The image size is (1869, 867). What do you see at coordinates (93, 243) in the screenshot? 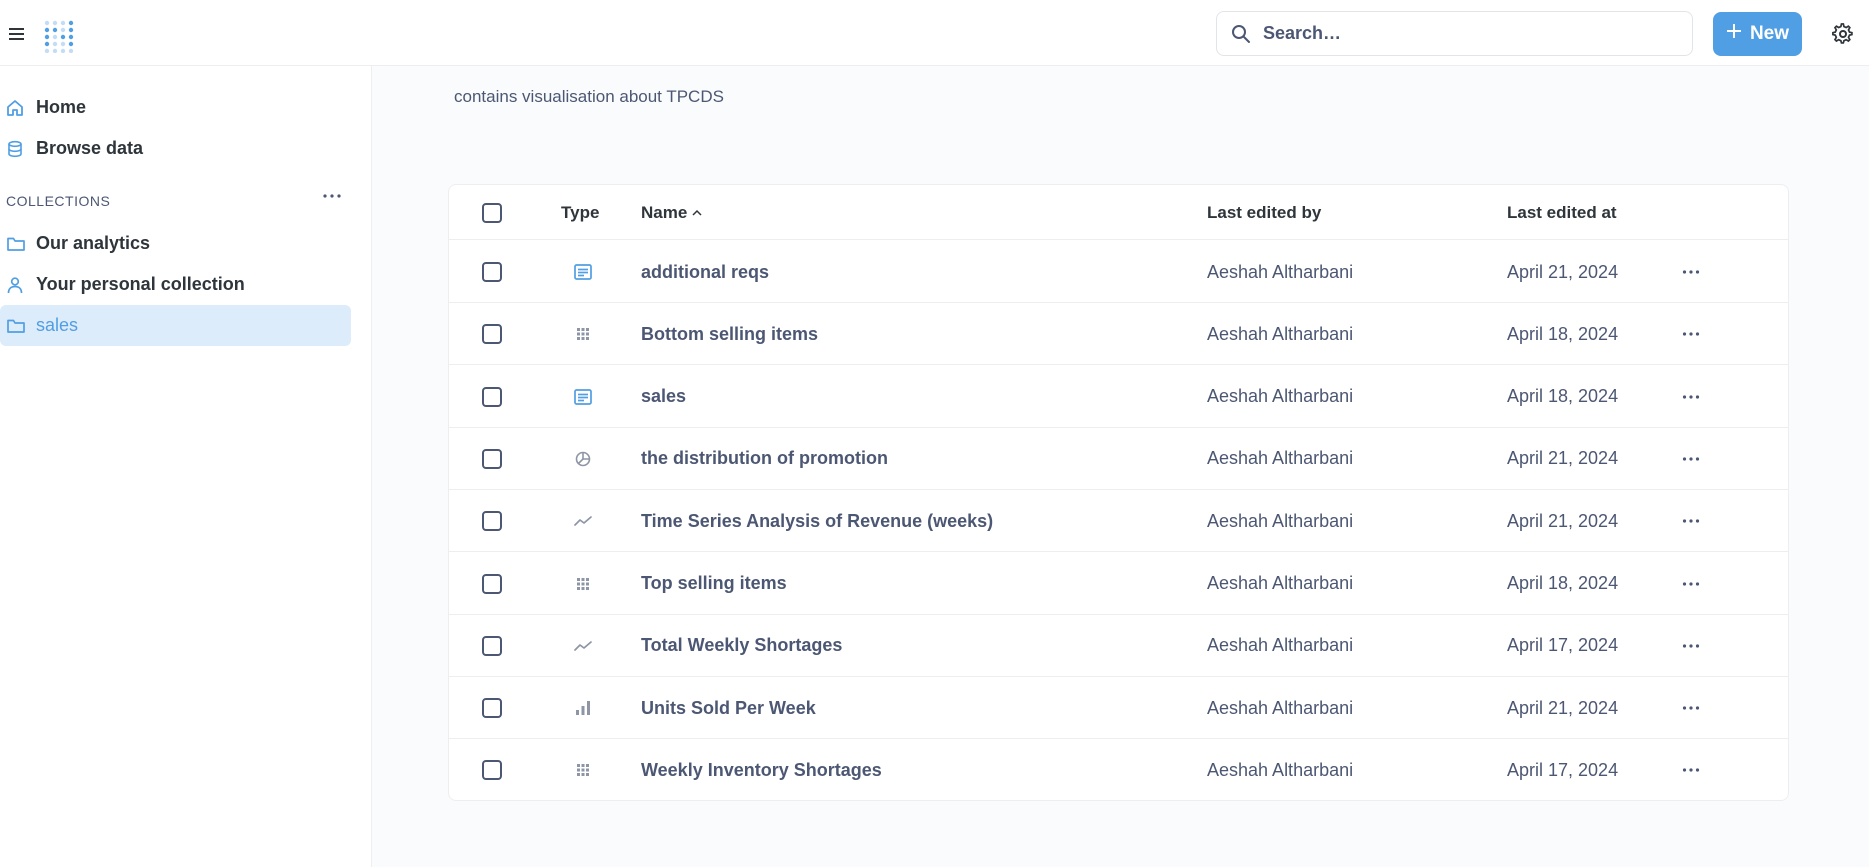
I see `sidebar-item-label: Our analytics` at bounding box center [93, 243].